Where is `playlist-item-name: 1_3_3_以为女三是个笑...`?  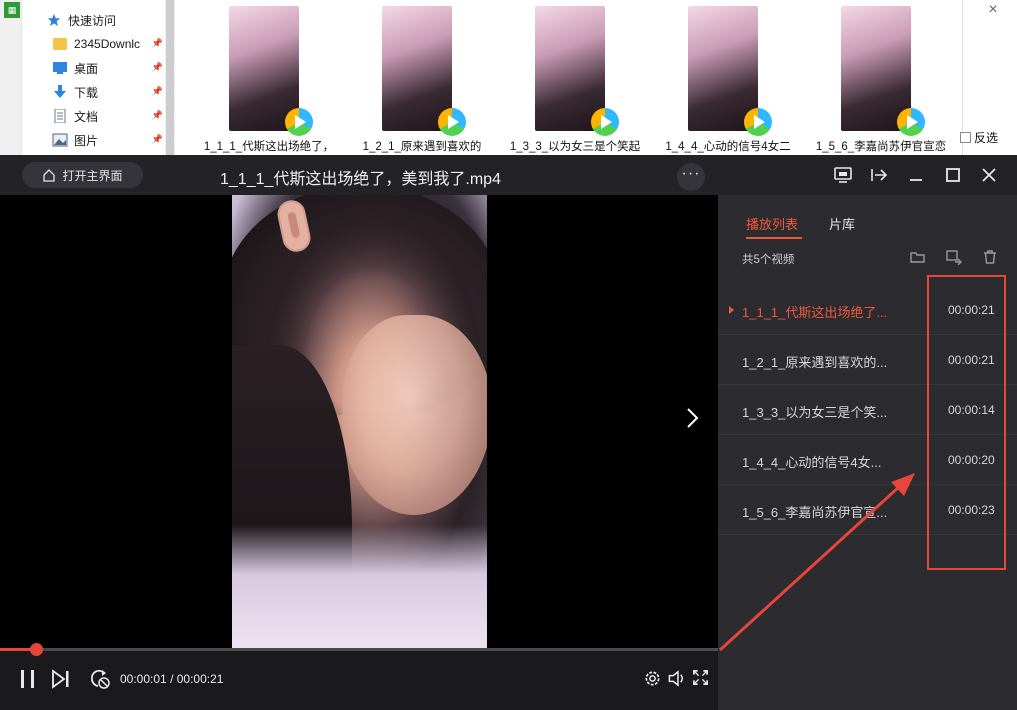 playlist-item-name: 1_3_3_以为女三是个笑... is located at coordinates (815, 412).